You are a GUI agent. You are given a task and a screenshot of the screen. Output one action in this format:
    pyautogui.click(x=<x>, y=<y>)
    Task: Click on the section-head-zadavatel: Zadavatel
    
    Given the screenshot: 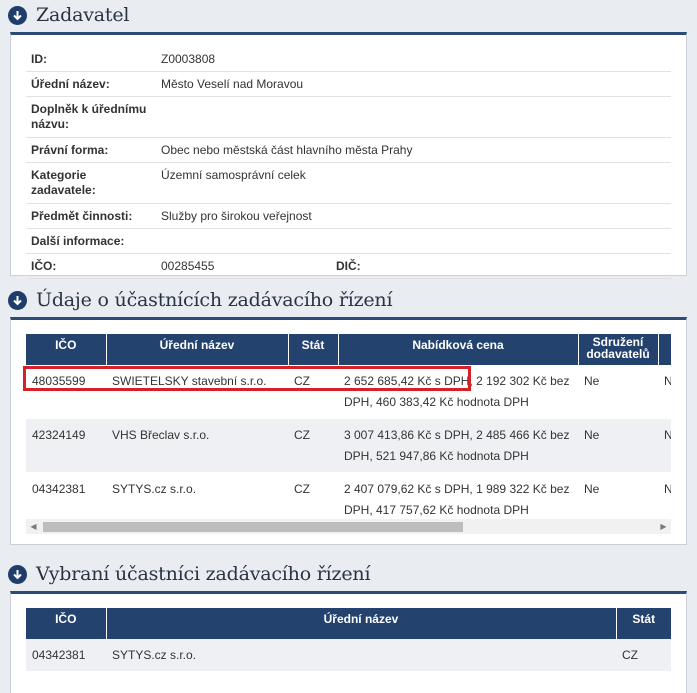 What is the action you would take?
    pyautogui.click(x=68, y=15)
    